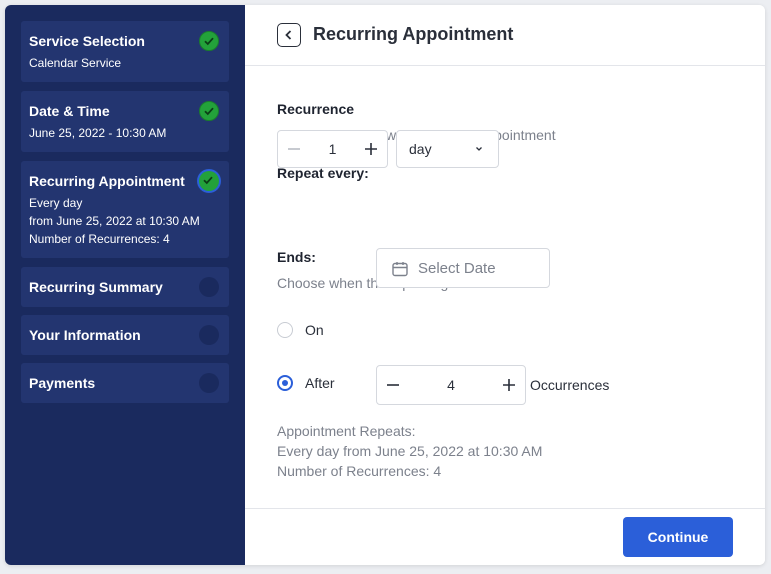 The height and width of the screenshot is (574, 771). Describe the element at coordinates (479, 149) in the screenshot. I see `chevron-down-icon` at that location.